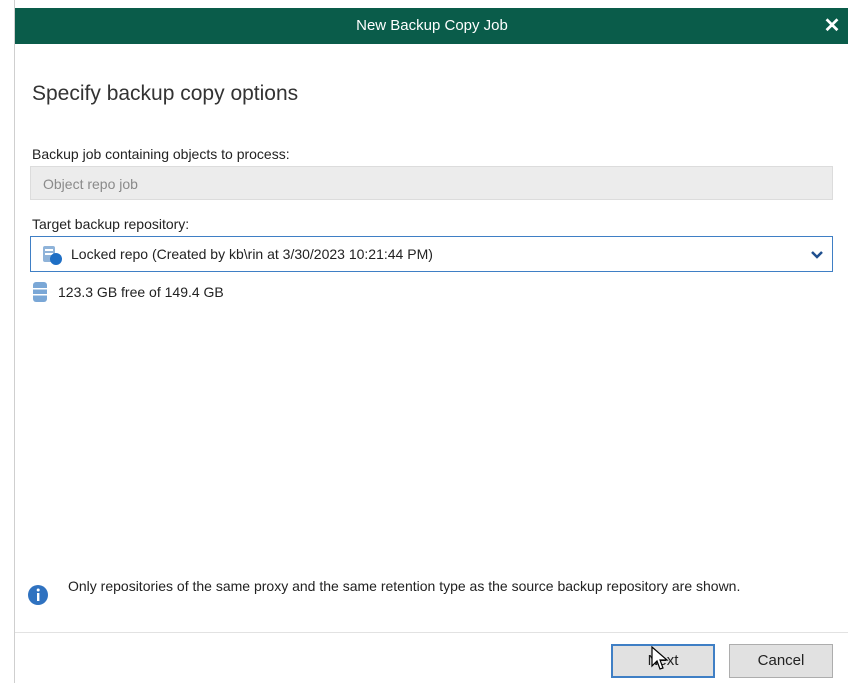 This screenshot has height=683, width=848. What do you see at coordinates (781, 661) in the screenshot?
I see `cancel-button: Cancel` at bounding box center [781, 661].